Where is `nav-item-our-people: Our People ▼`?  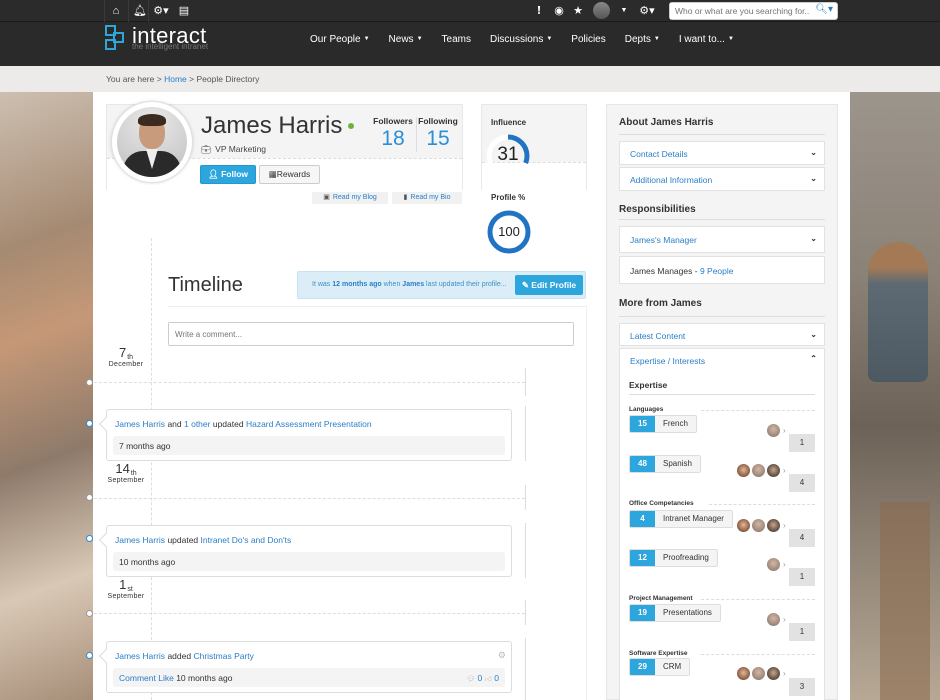
nav-item-our-people: Our People ▼ is located at coordinates (340, 39).